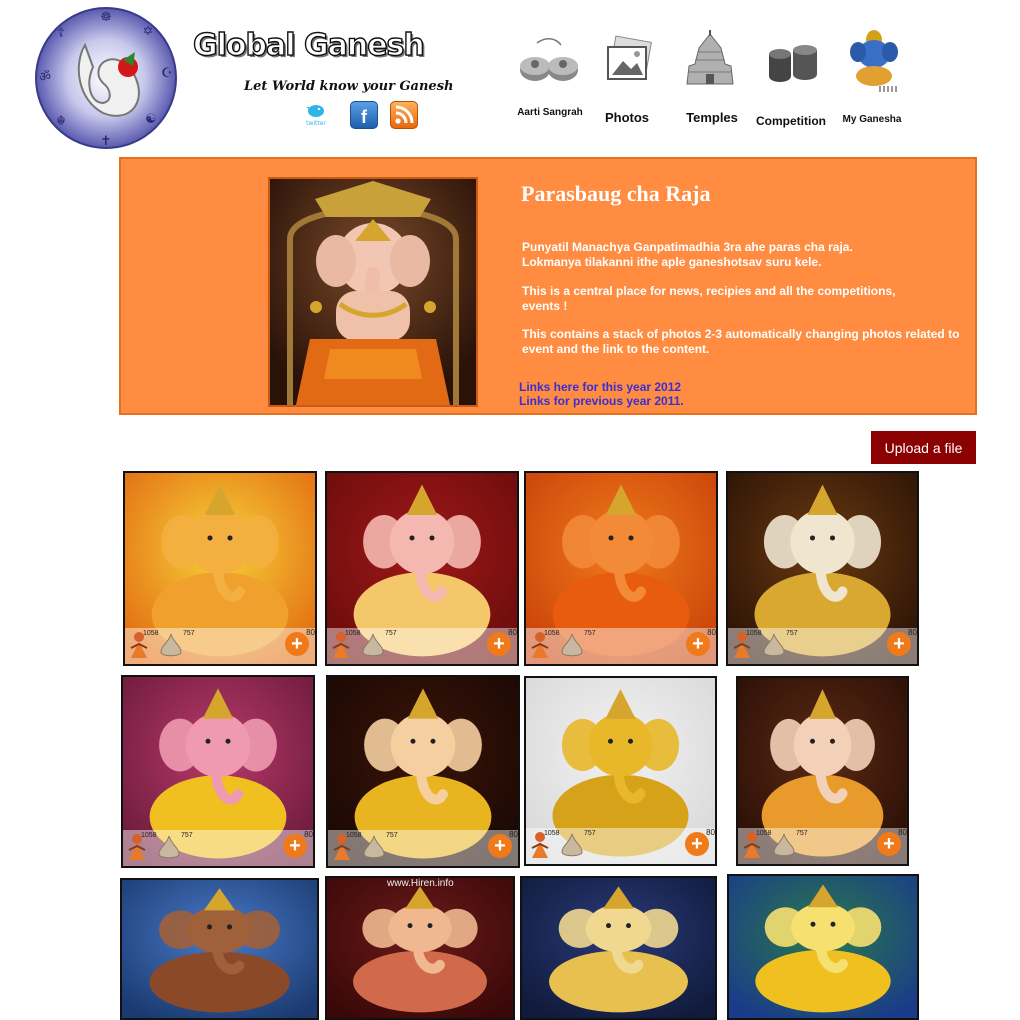  I want to click on twitter-icon: twitter, so click(316, 114).